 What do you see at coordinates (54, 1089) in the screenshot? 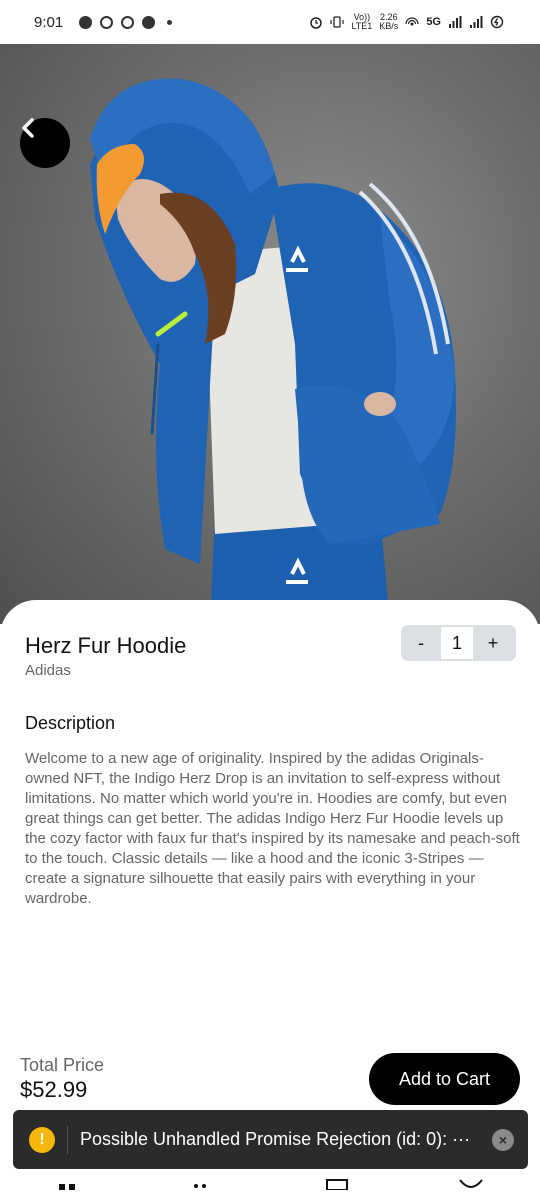
I see `total-price-value: $52.99` at bounding box center [54, 1089].